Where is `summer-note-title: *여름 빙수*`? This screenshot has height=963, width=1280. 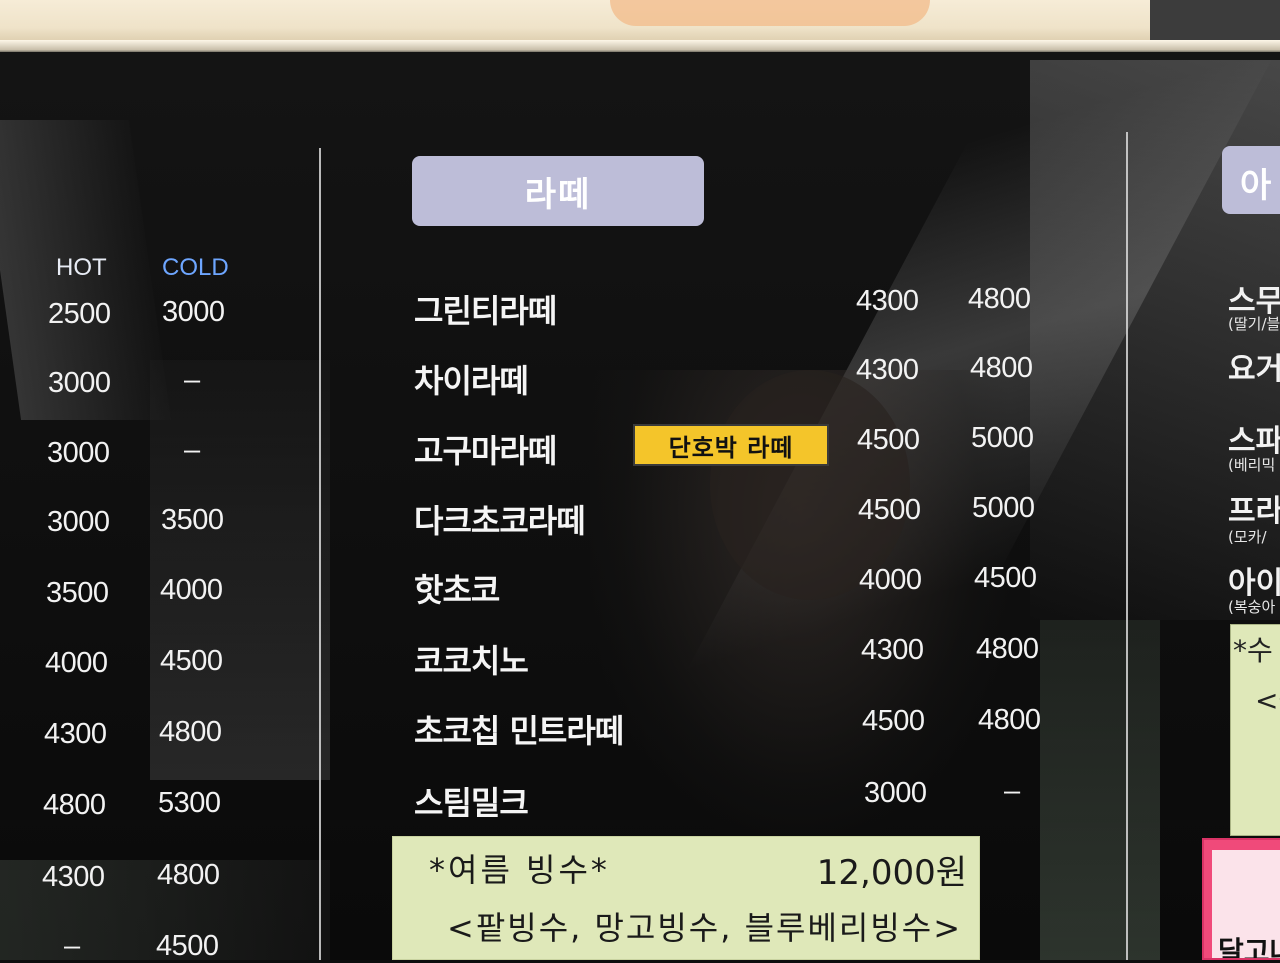 summer-note-title: *여름 빙수* is located at coordinates (519, 870).